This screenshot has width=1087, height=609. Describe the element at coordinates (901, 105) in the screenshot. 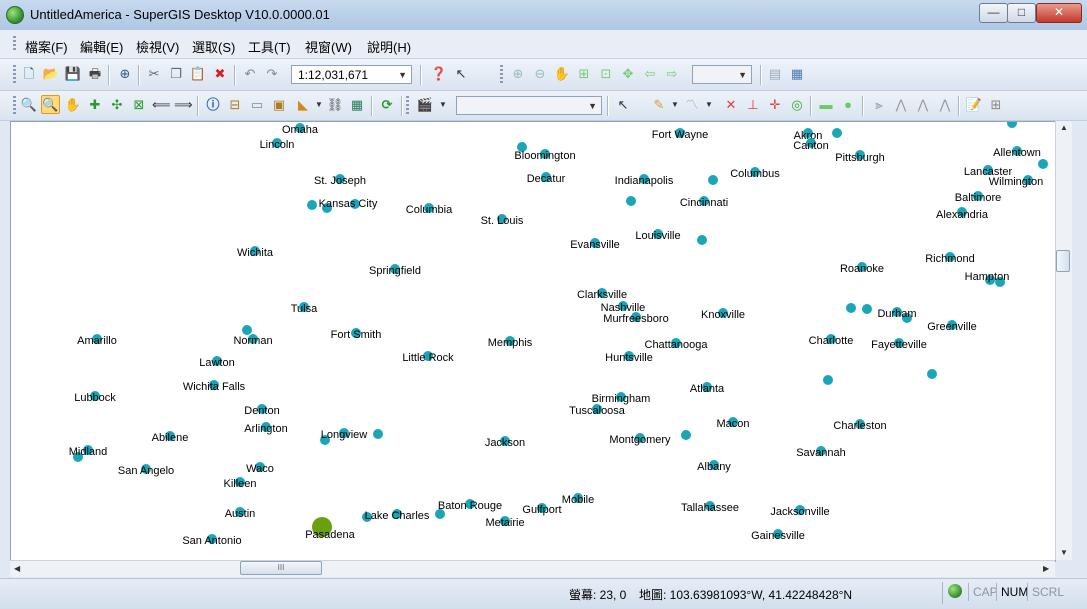

I see `merge-icon: ⋀` at that location.